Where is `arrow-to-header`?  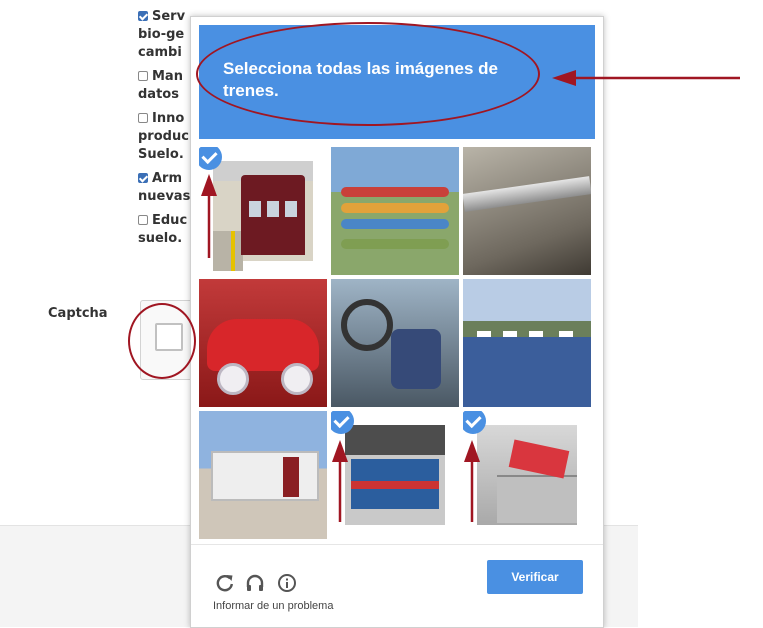
arrow-to-header is located at coordinates (646, 78).